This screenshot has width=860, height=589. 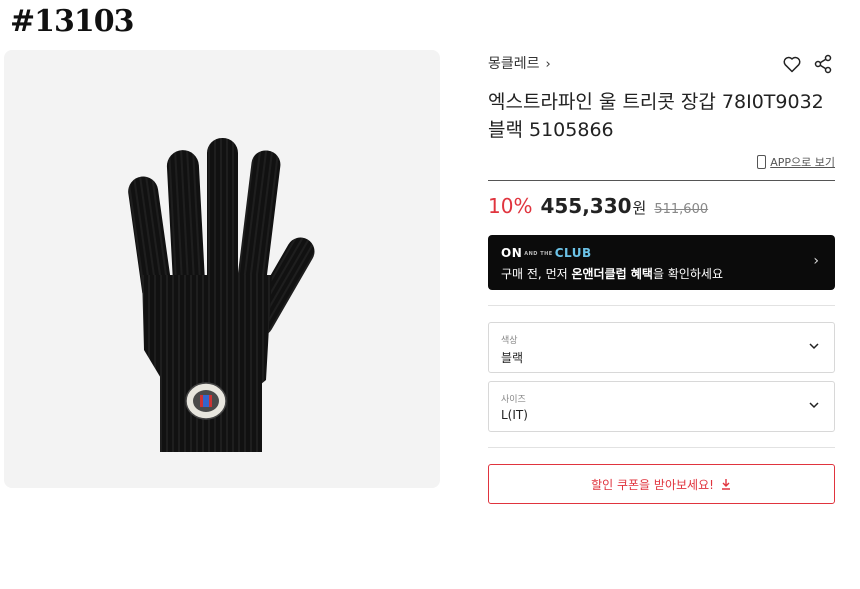 I want to click on phone-icon, so click(x=762, y=162).